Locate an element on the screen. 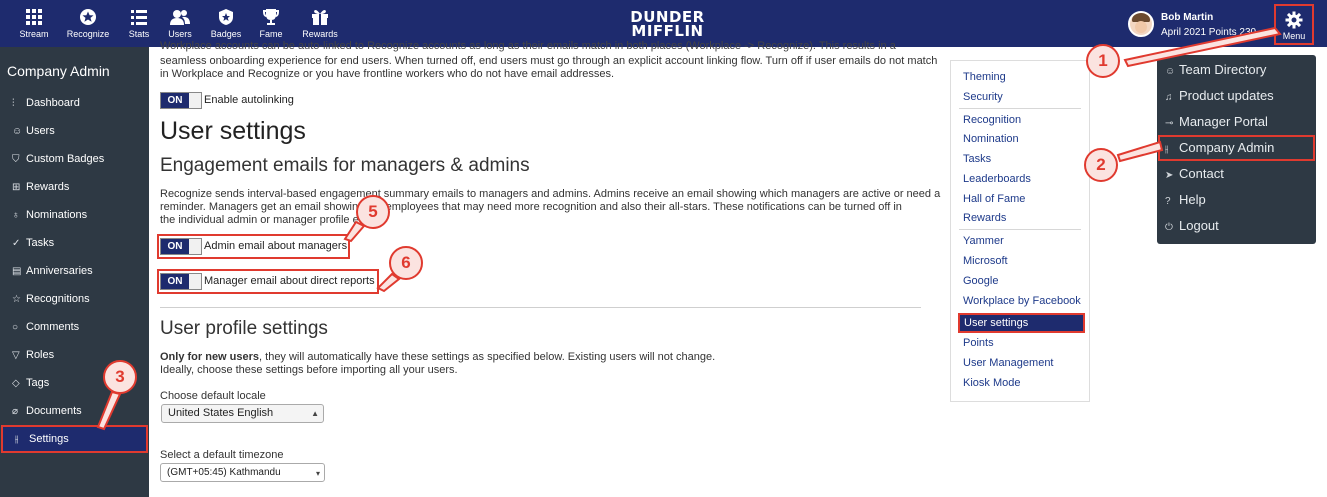 The width and height of the screenshot is (1327, 497). autolink-label: Enable autolinking is located at coordinates (249, 100).